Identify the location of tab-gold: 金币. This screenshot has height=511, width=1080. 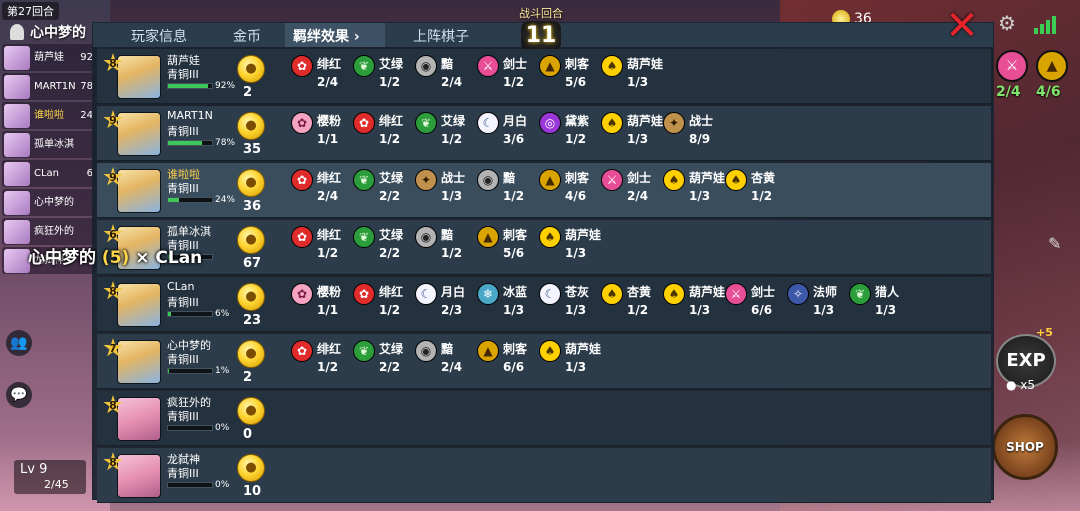
(247, 36).